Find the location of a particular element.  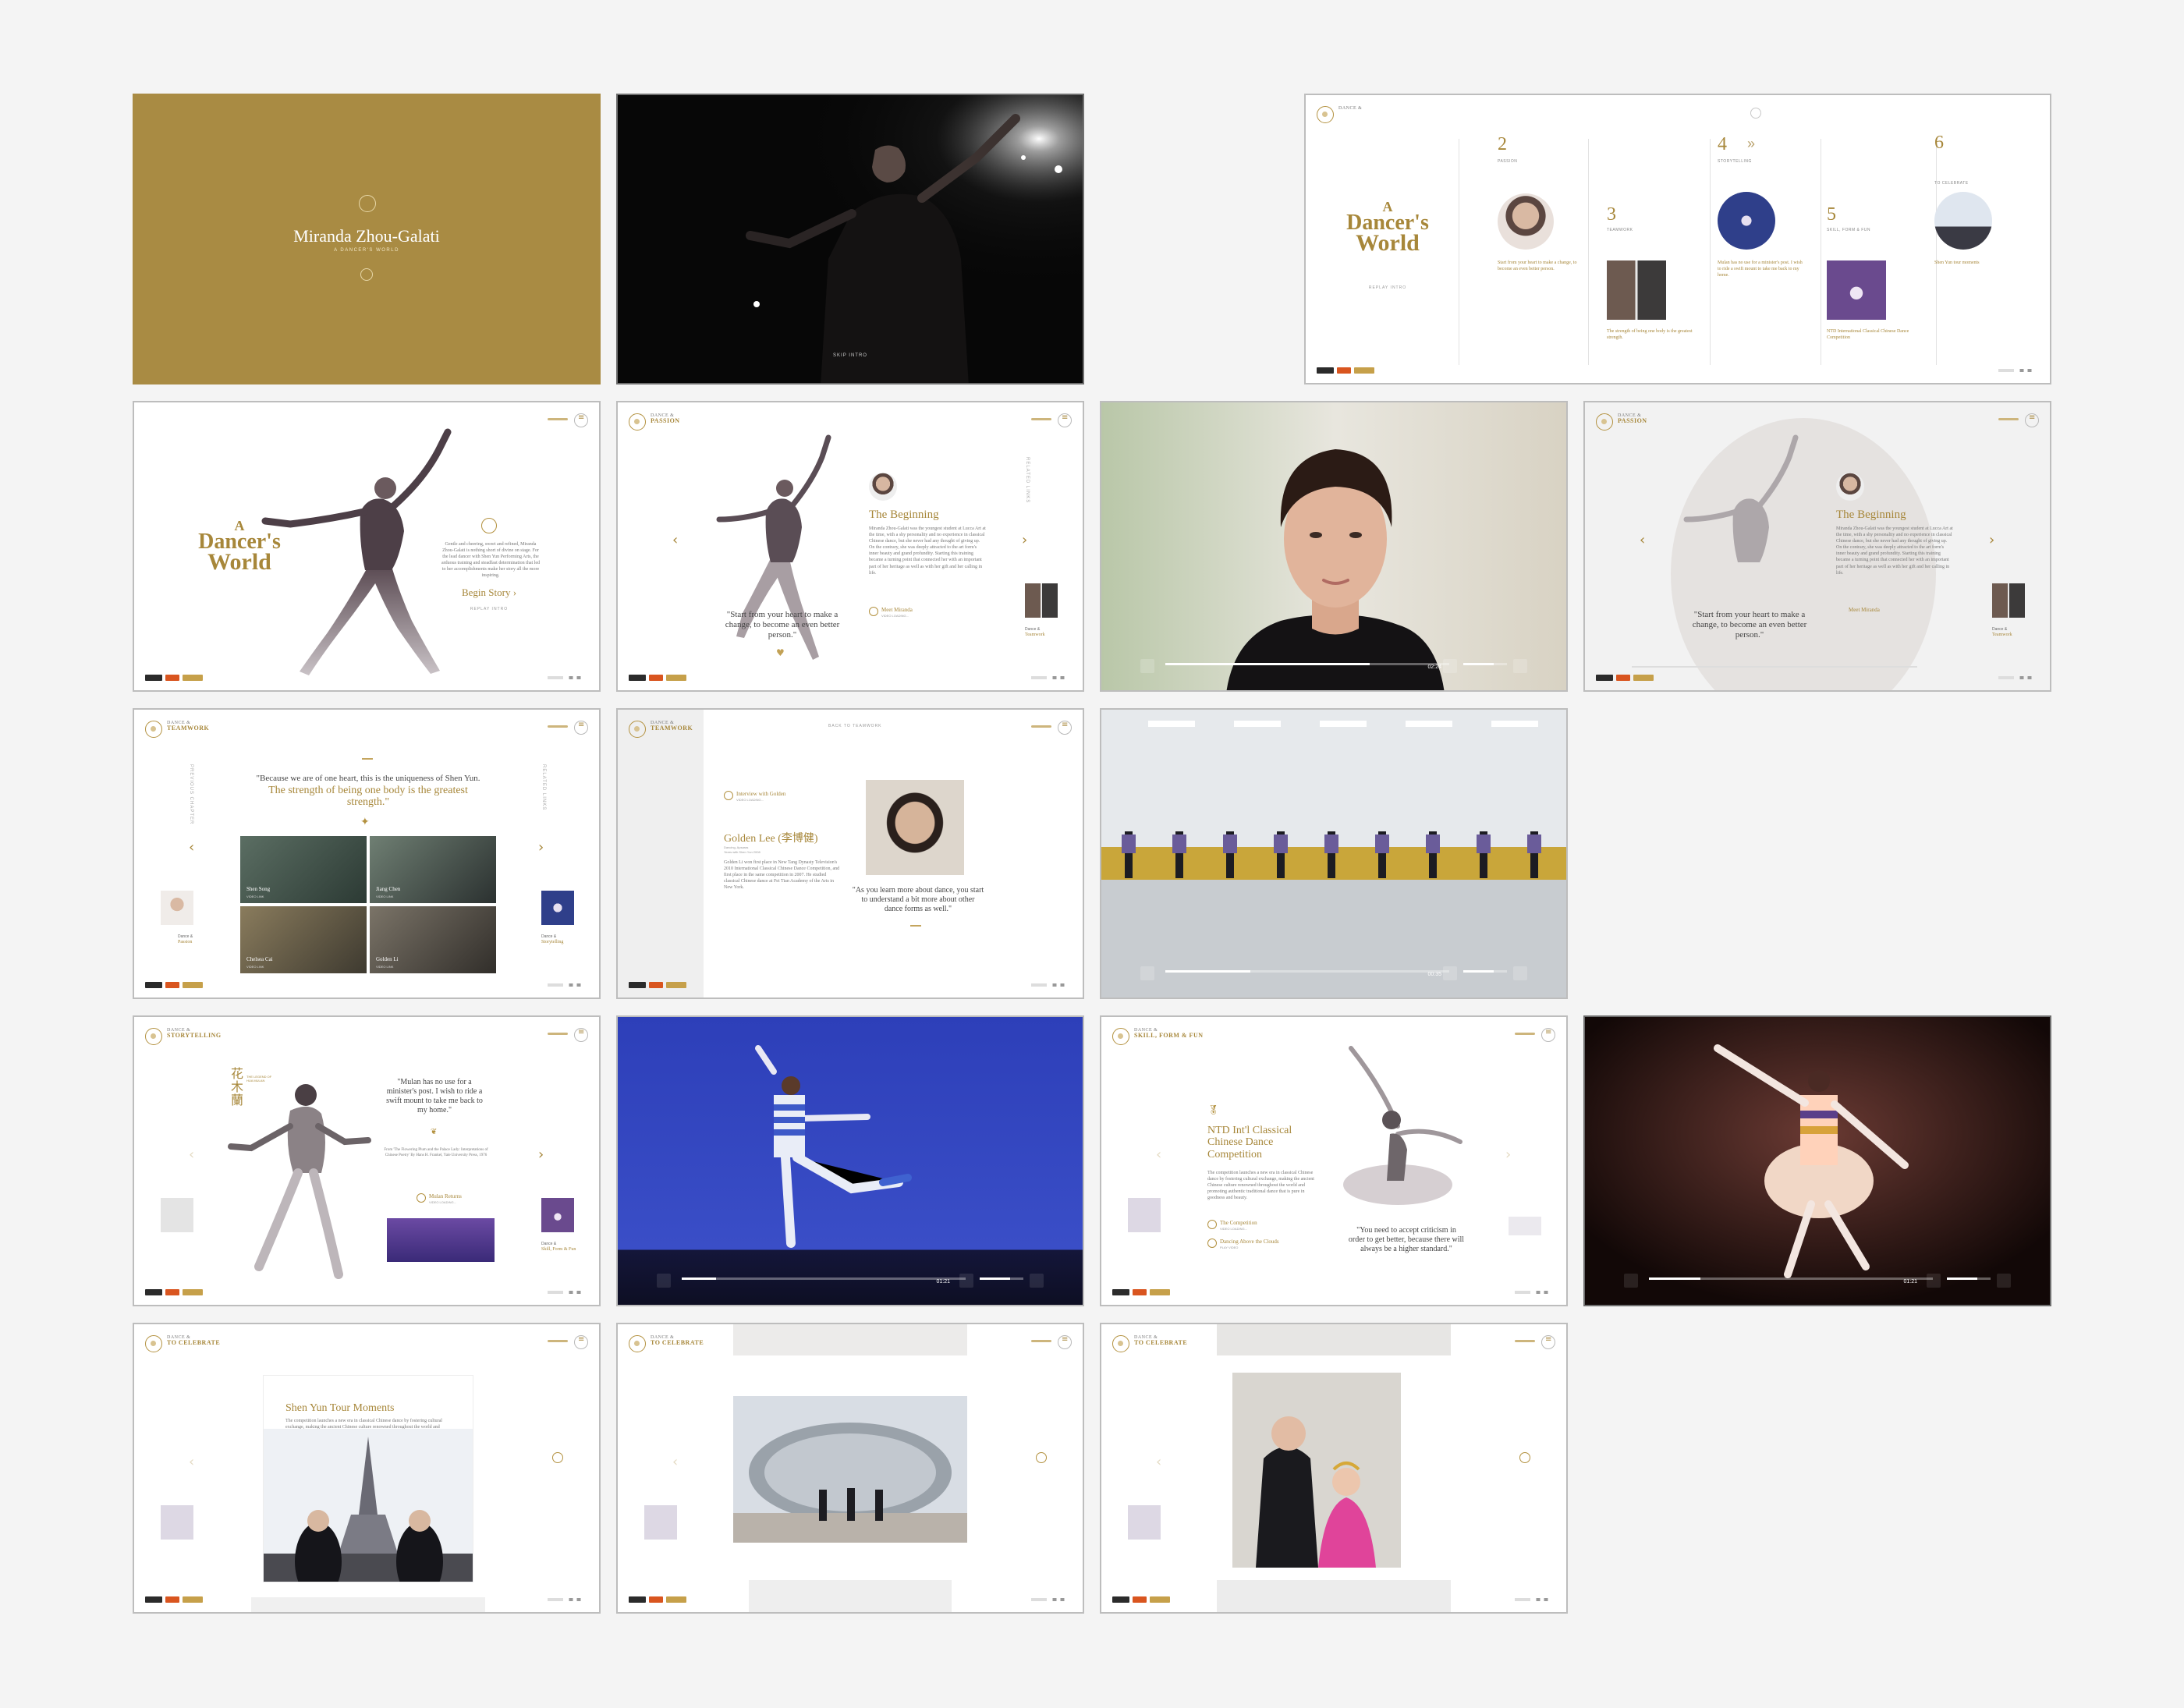

intro-video-slide: SKIP INTRO is located at coordinates (850, 239).